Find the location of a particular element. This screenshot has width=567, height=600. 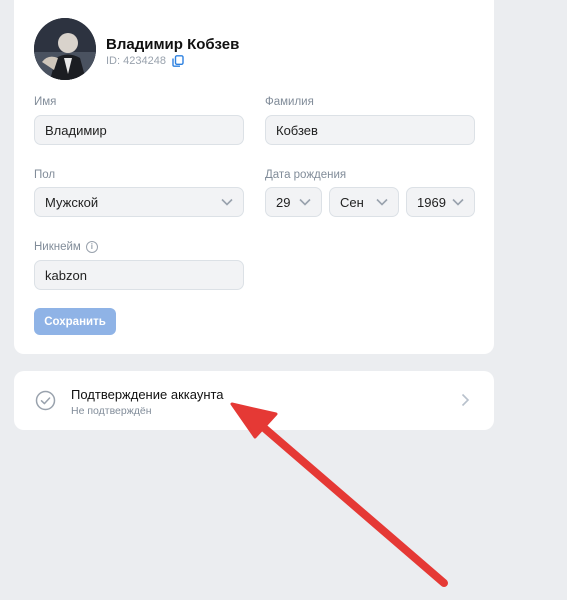

profile-id-text: ID: 4234248 is located at coordinates (136, 61).